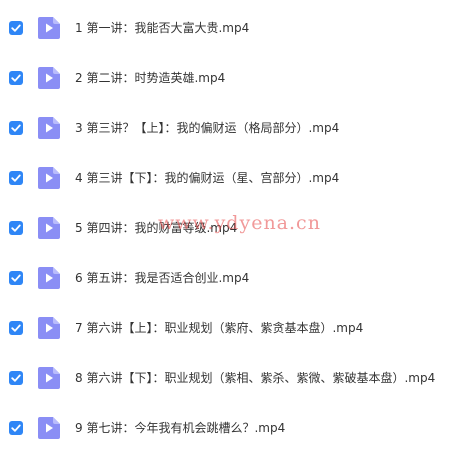 Image resolution: width=461 pixels, height=453 pixels. I want to click on file-row: 8 第六讲【下】：职业规划（紫相、紫杀、紫微、紫破基本盘）.mp4, so click(230, 378).